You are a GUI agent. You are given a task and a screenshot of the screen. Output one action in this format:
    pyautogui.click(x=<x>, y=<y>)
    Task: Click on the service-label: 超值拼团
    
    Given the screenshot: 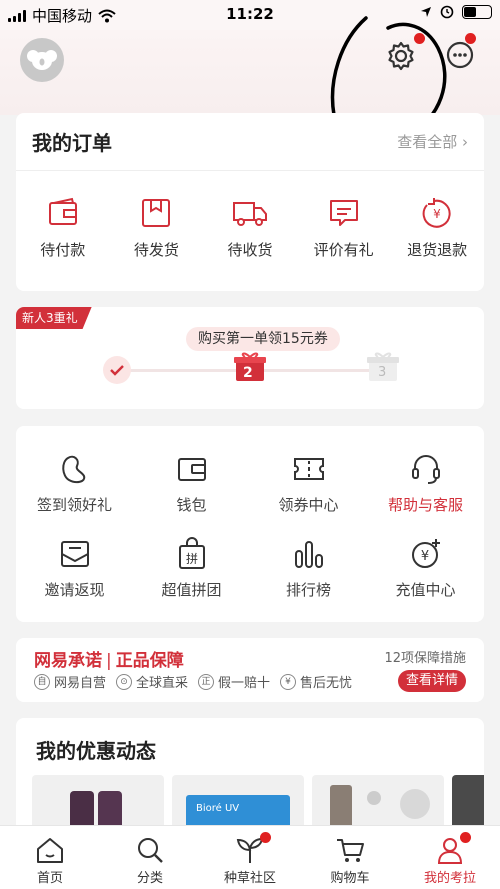 What is the action you would take?
    pyautogui.click(x=191, y=590)
    